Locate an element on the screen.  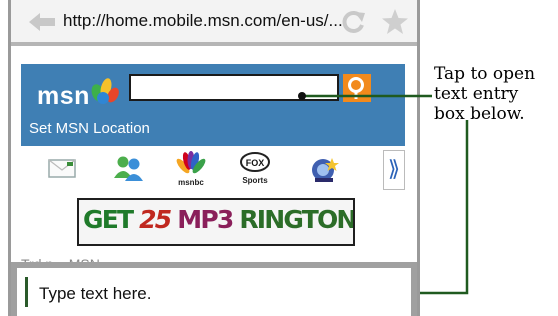
msnbc-shortcut: msnbc is located at coordinates (191, 170).